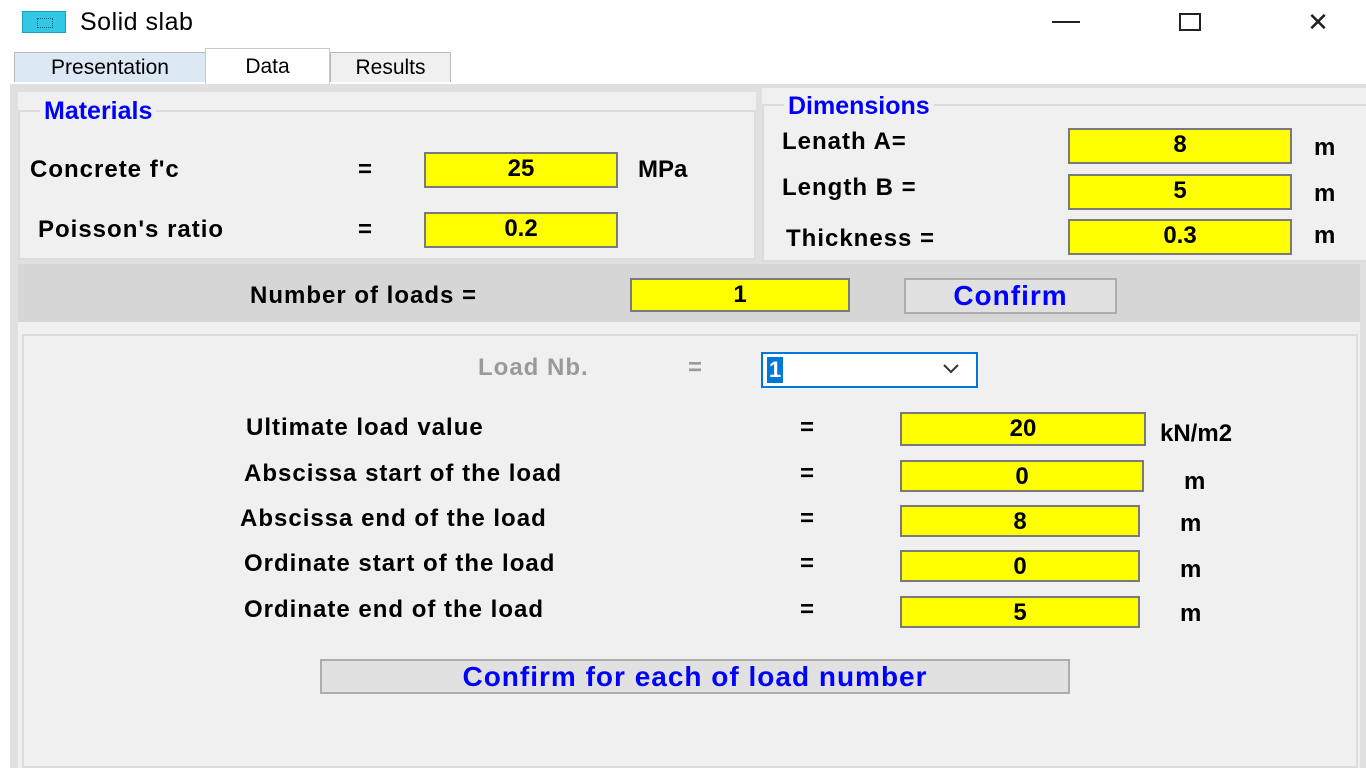 Image resolution: width=1366 pixels, height=768 pixels. I want to click on minimize-button, so click(1066, 22).